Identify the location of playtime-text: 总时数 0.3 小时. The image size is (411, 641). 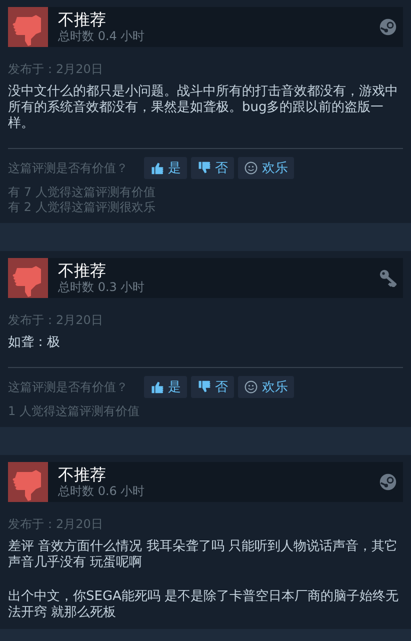
(102, 287).